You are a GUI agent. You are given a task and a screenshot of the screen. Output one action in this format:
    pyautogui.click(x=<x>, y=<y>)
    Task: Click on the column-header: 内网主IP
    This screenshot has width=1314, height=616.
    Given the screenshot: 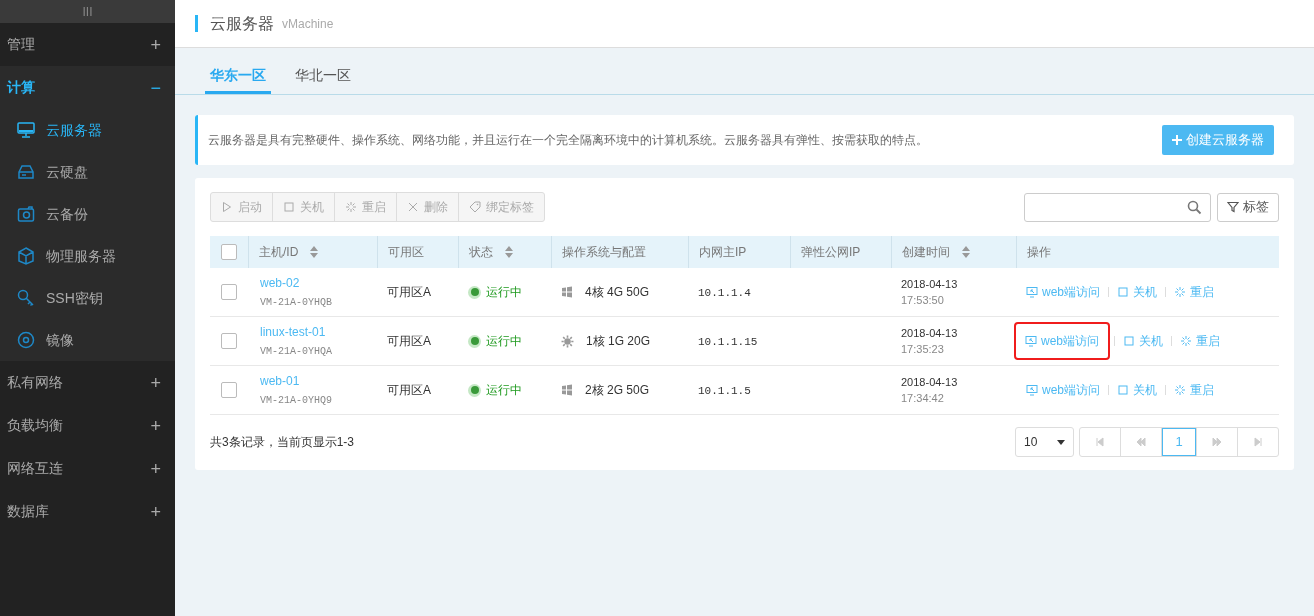 What is the action you would take?
    pyautogui.click(x=739, y=252)
    